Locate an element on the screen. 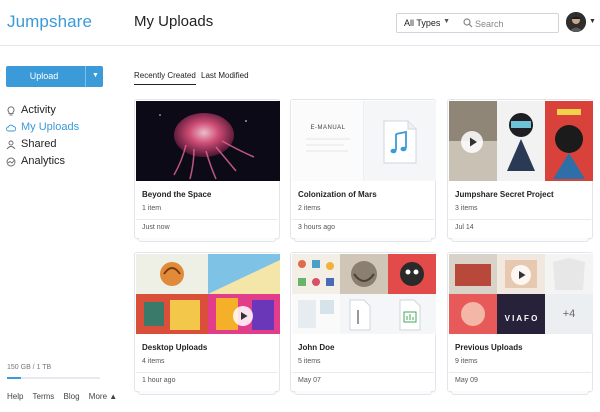  avatar-image is located at coordinates (576, 22).